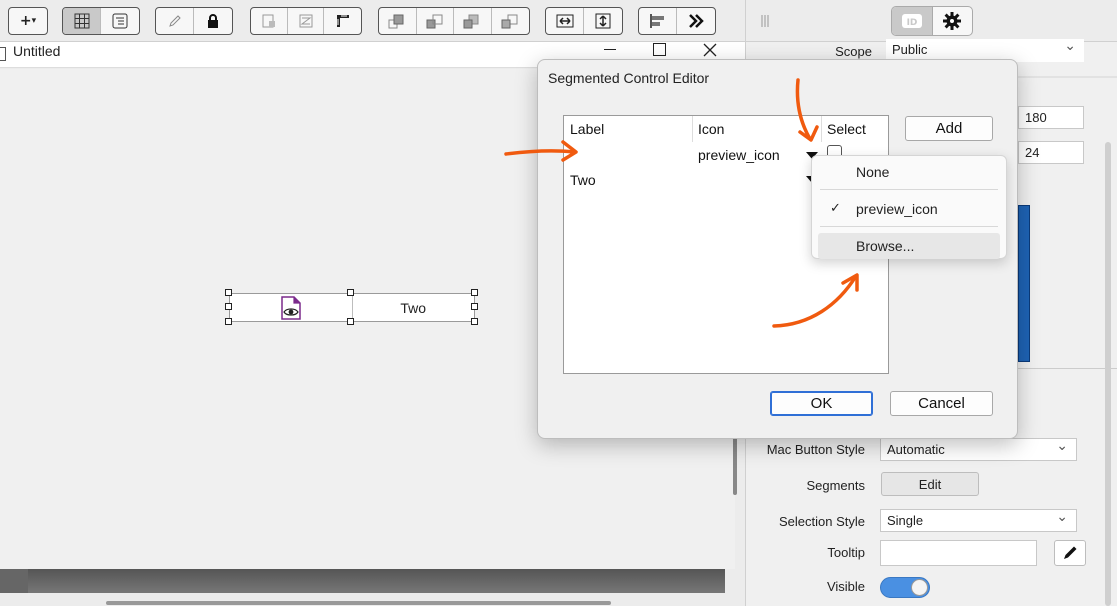 Image resolution: width=1117 pixels, height=606 pixels. What do you see at coordinates (610, 49) in the screenshot?
I see `minimize-icon` at bounding box center [610, 49].